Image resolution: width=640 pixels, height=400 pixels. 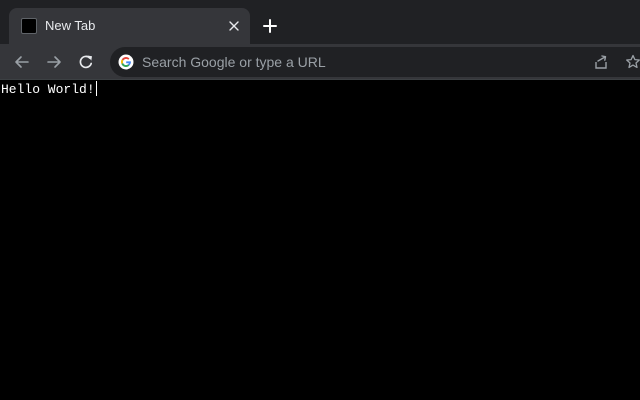 I want to click on share-icon, so click(x=601, y=62).